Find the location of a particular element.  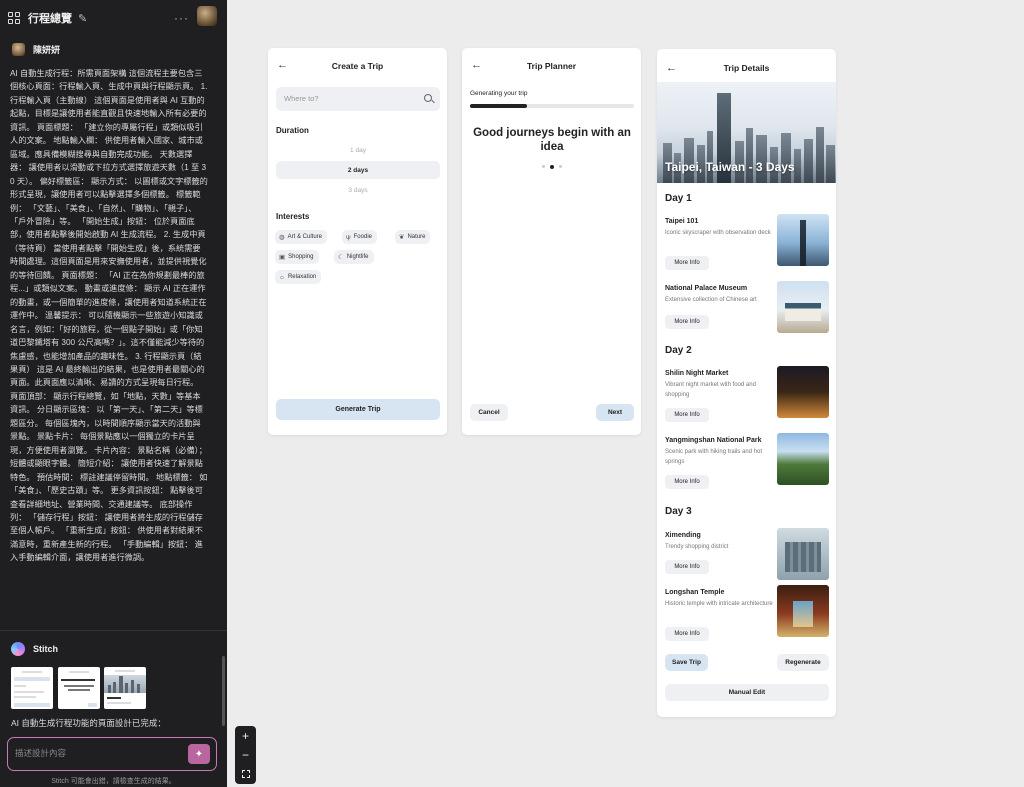

duration-heading: Duration is located at coordinates (292, 130).